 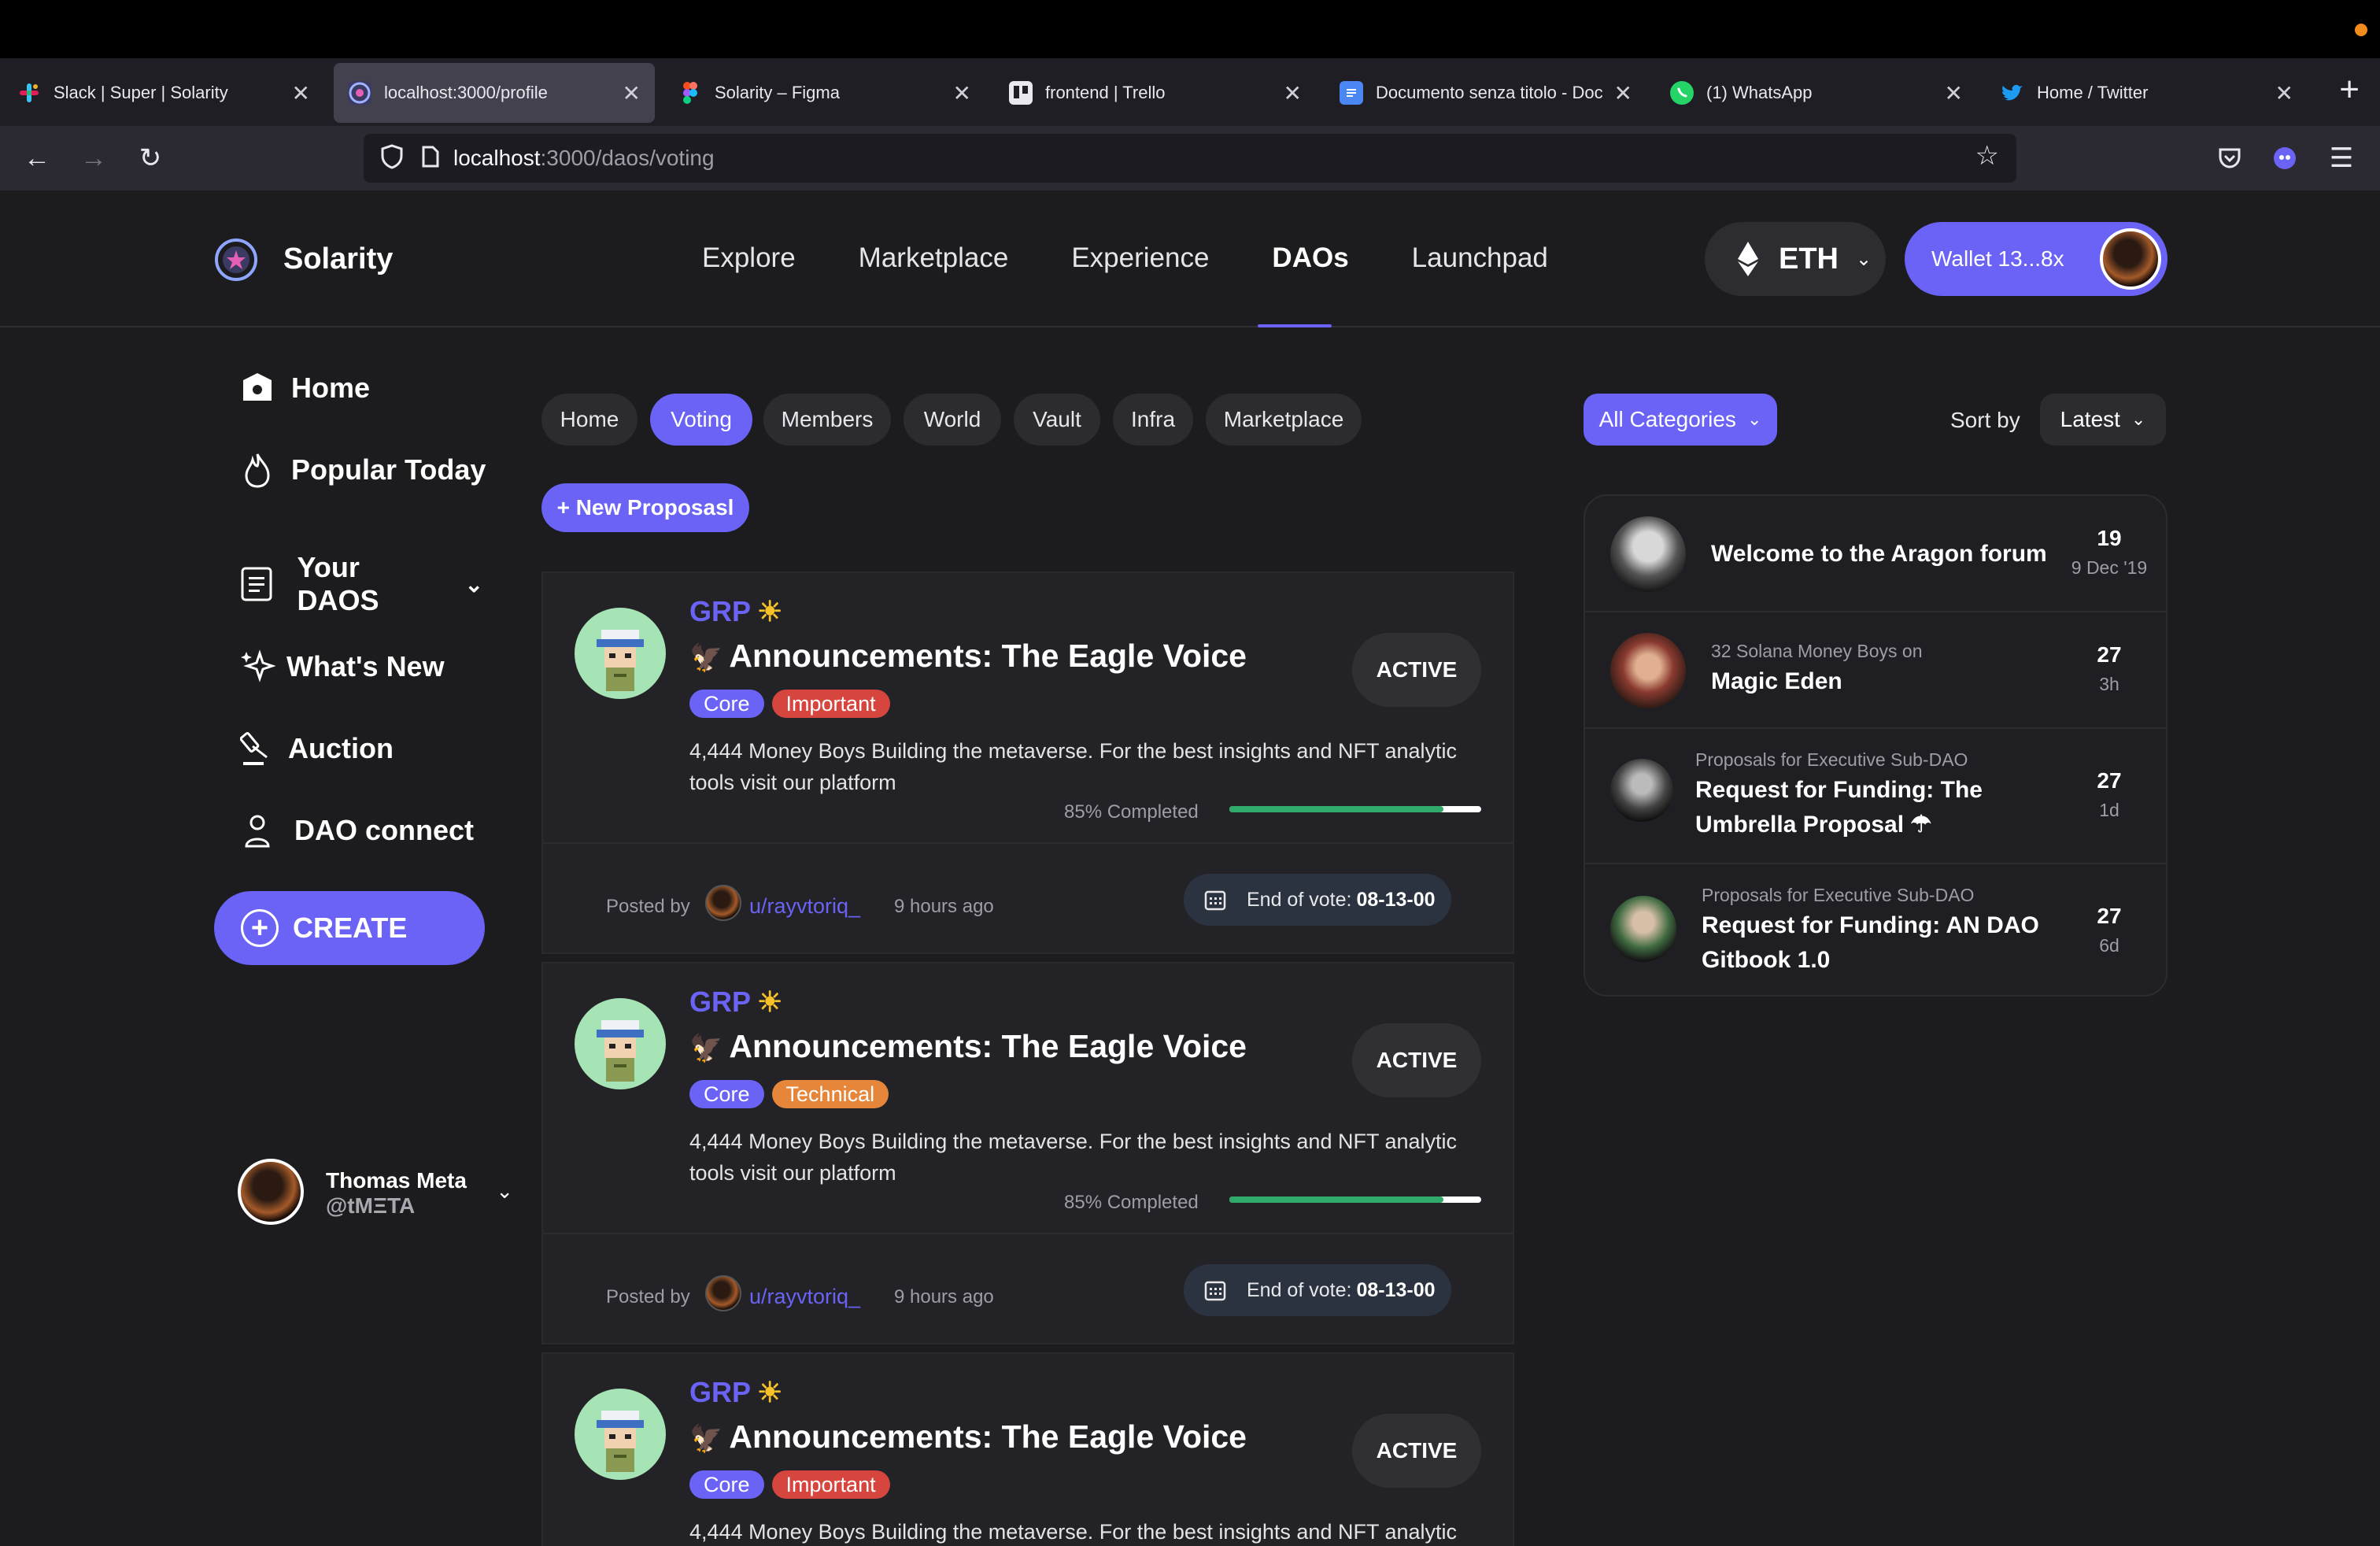 What do you see at coordinates (257, 748) in the screenshot?
I see `gavel-icon` at bounding box center [257, 748].